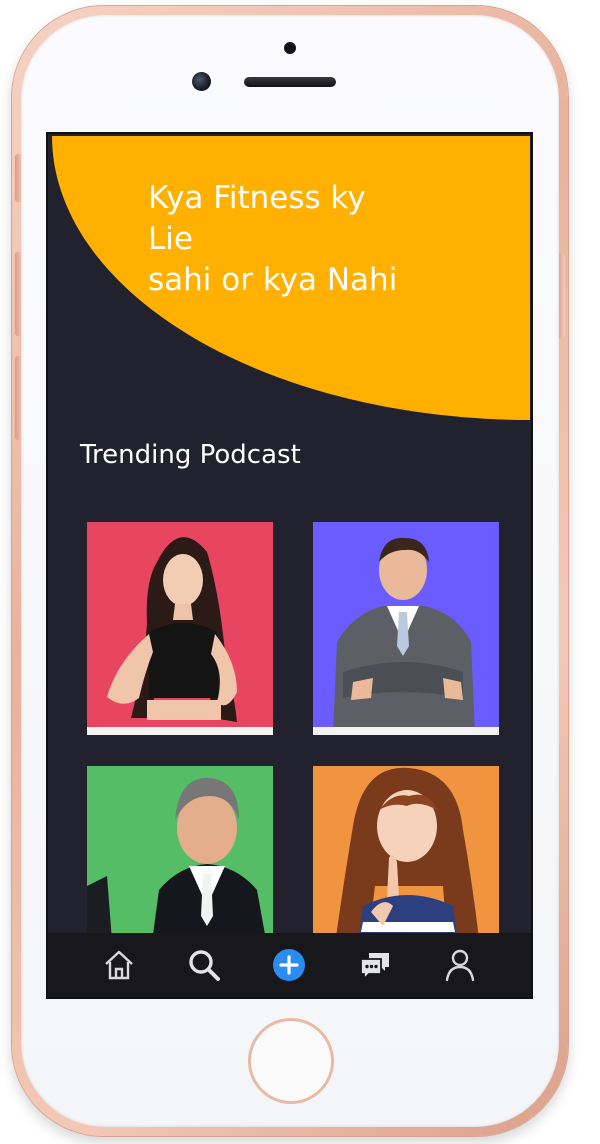 Image resolution: width=600 pixels, height=1144 pixels. Describe the element at coordinates (170, 239) in the screenshot. I see `hero-title-line: Lie` at that location.